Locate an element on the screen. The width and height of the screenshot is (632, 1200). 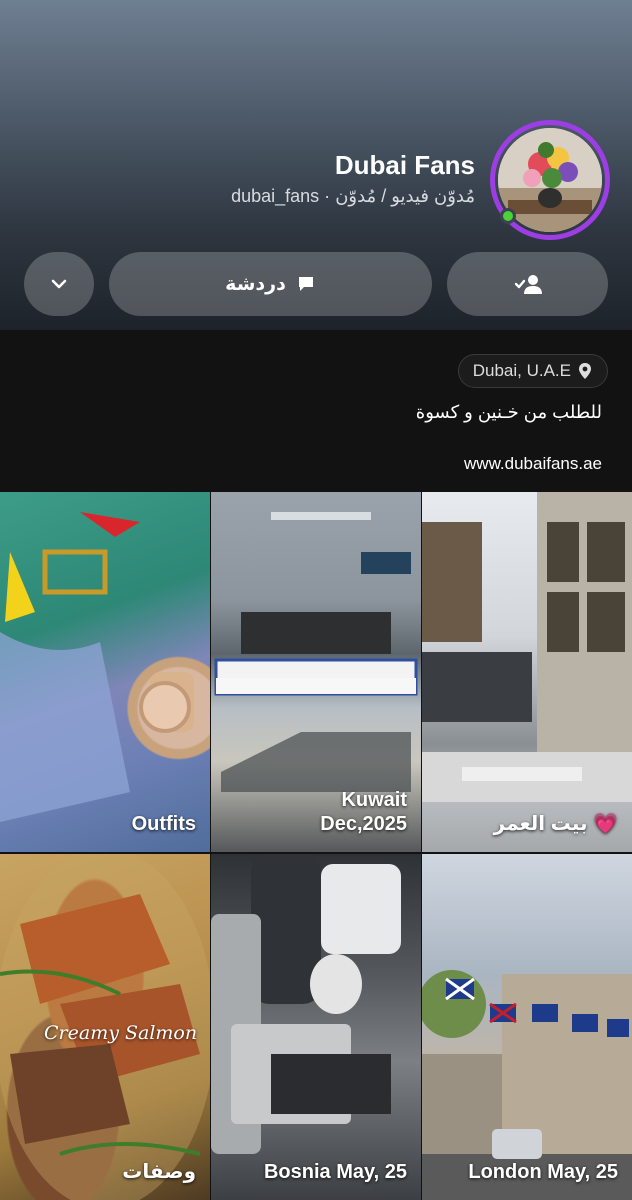
website-link: www.dubaifans.ae is located at coordinates (533, 464).